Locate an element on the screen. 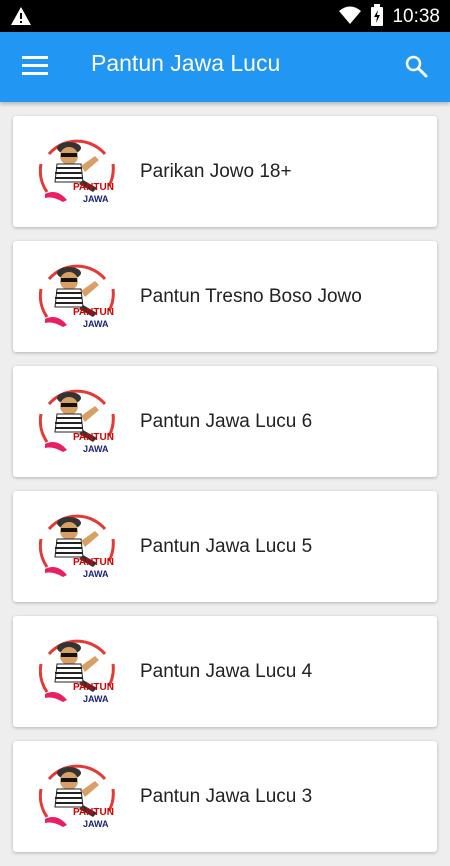 The image size is (450, 866). search-icon is located at coordinates (416, 68).